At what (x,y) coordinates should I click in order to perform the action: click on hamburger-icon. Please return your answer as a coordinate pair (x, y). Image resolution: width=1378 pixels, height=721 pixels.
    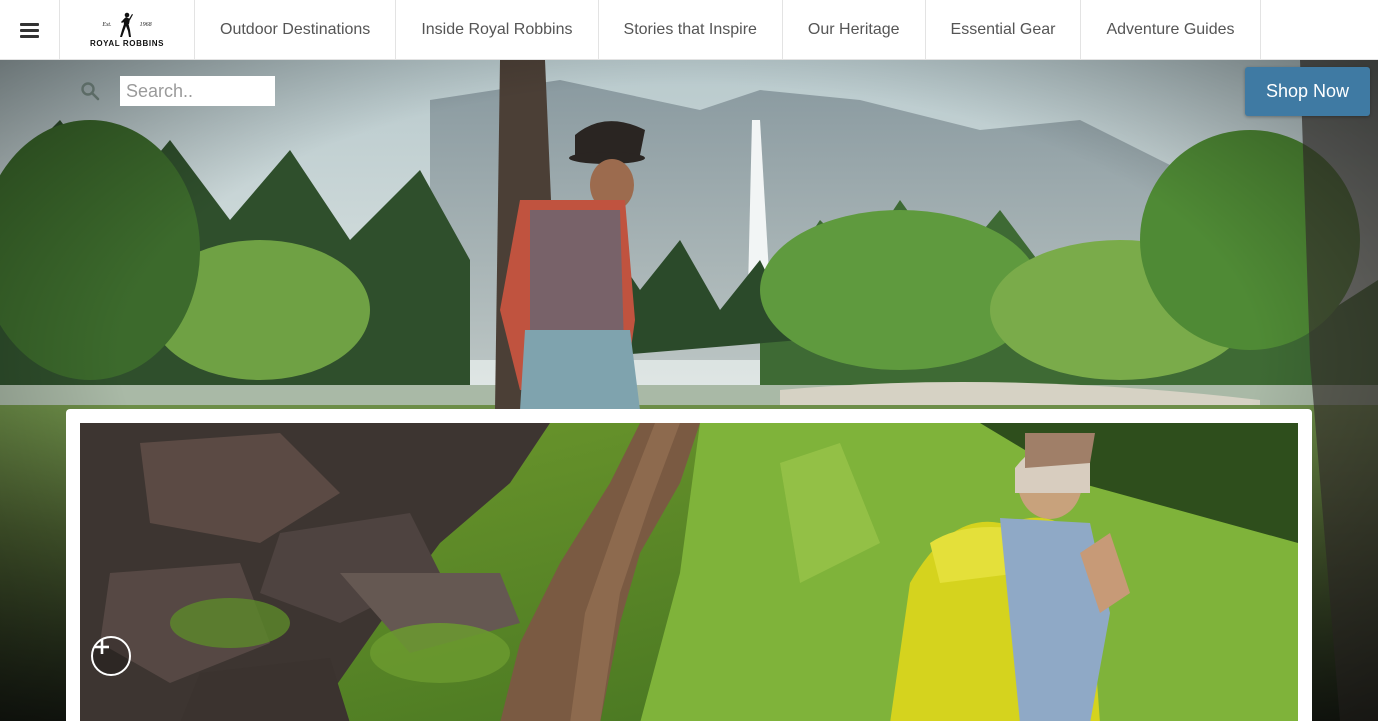
    Looking at the image, I should click on (29, 30).